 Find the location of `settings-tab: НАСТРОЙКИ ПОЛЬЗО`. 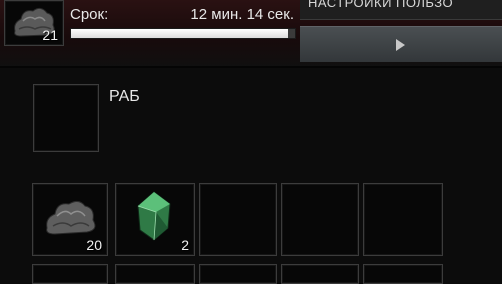

settings-tab: НАСТРОЙКИ ПОЛЬЗО is located at coordinates (401, 10).